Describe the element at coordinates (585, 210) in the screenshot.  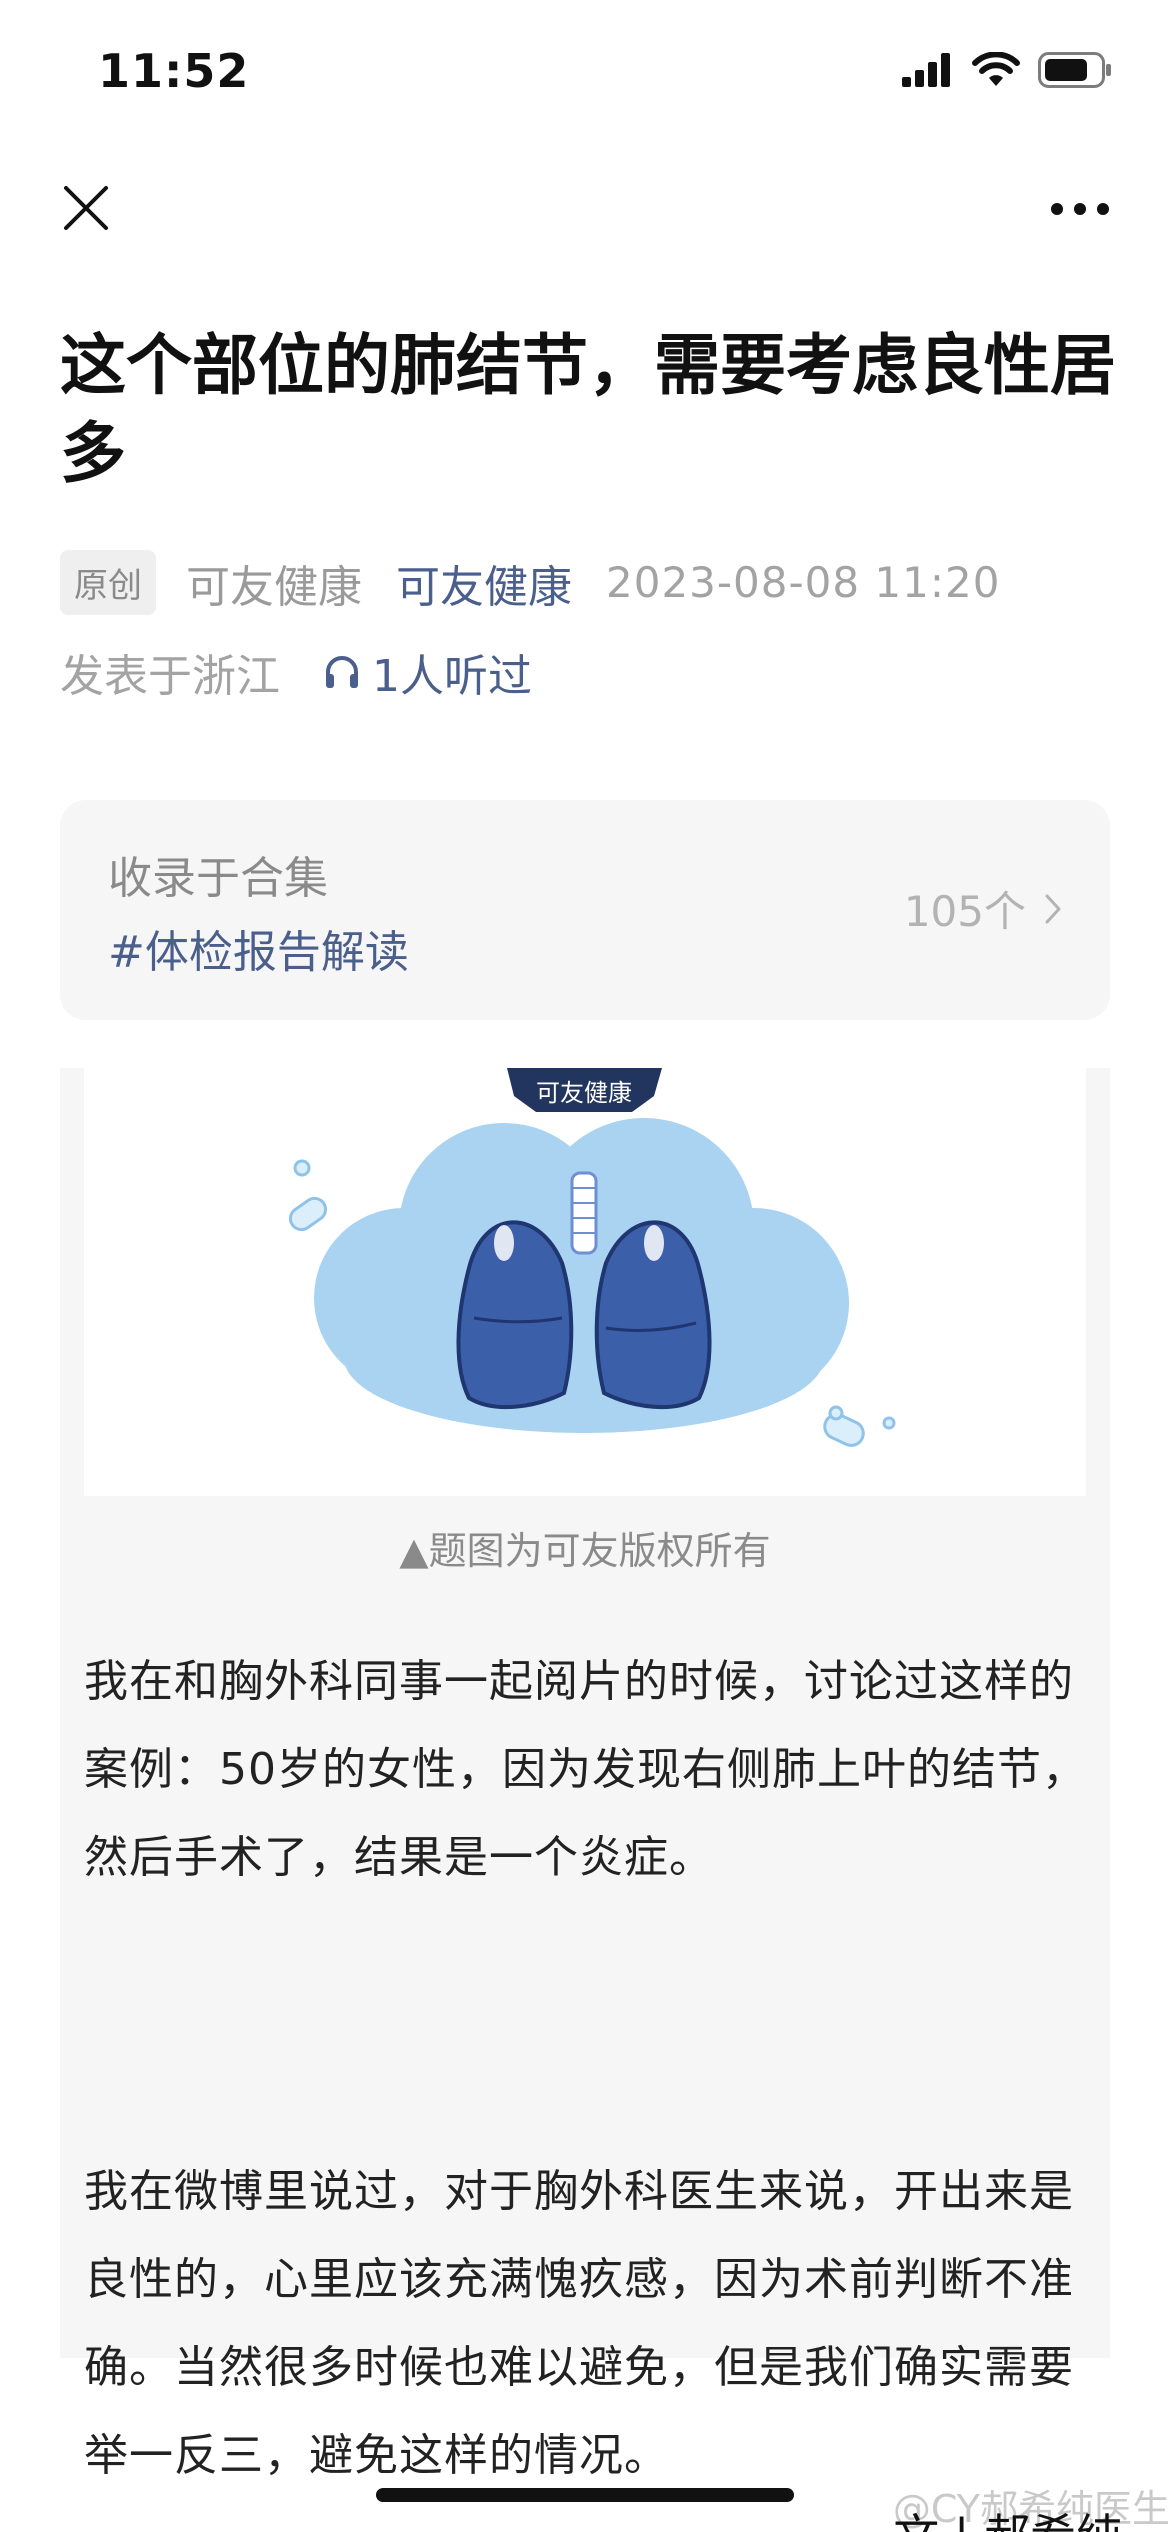
I see `nav-bar` at that location.